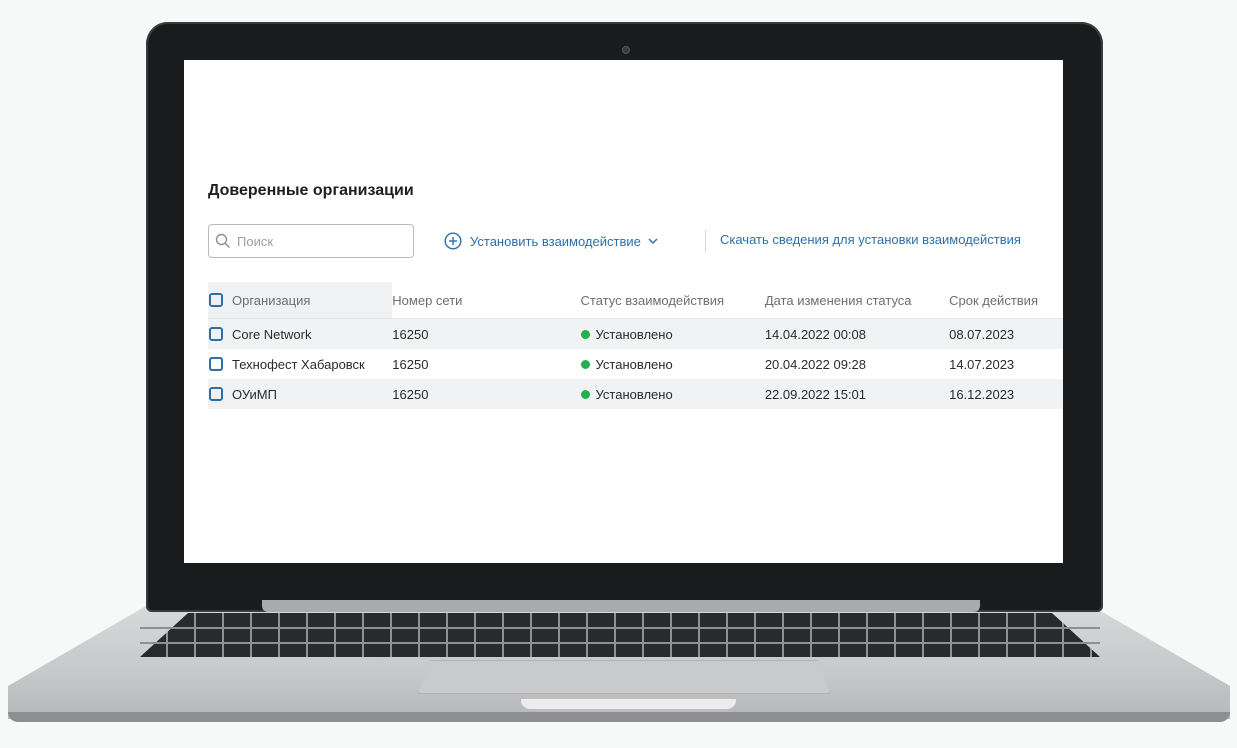  I want to click on changed-cell: 20.04.2022 09:28, so click(815, 364).